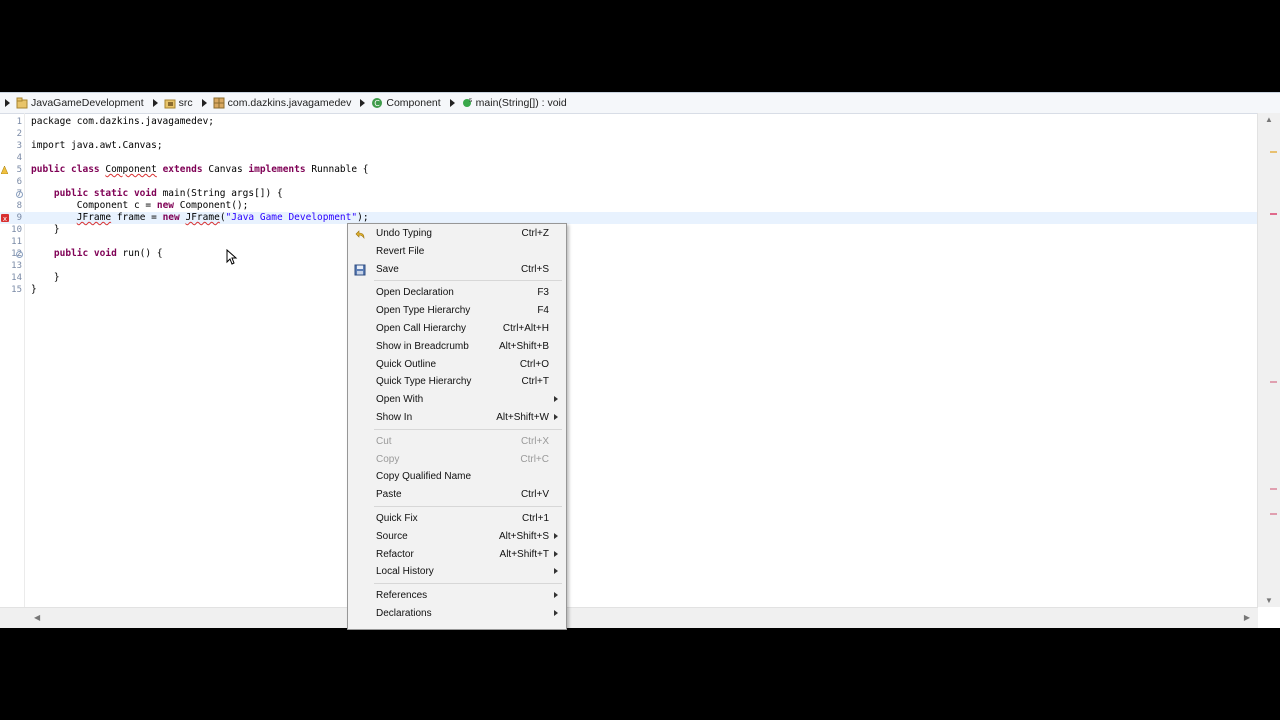 This screenshot has width=1280, height=720. What do you see at coordinates (4, 170) in the screenshot?
I see `warning-marker-icon` at bounding box center [4, 170].